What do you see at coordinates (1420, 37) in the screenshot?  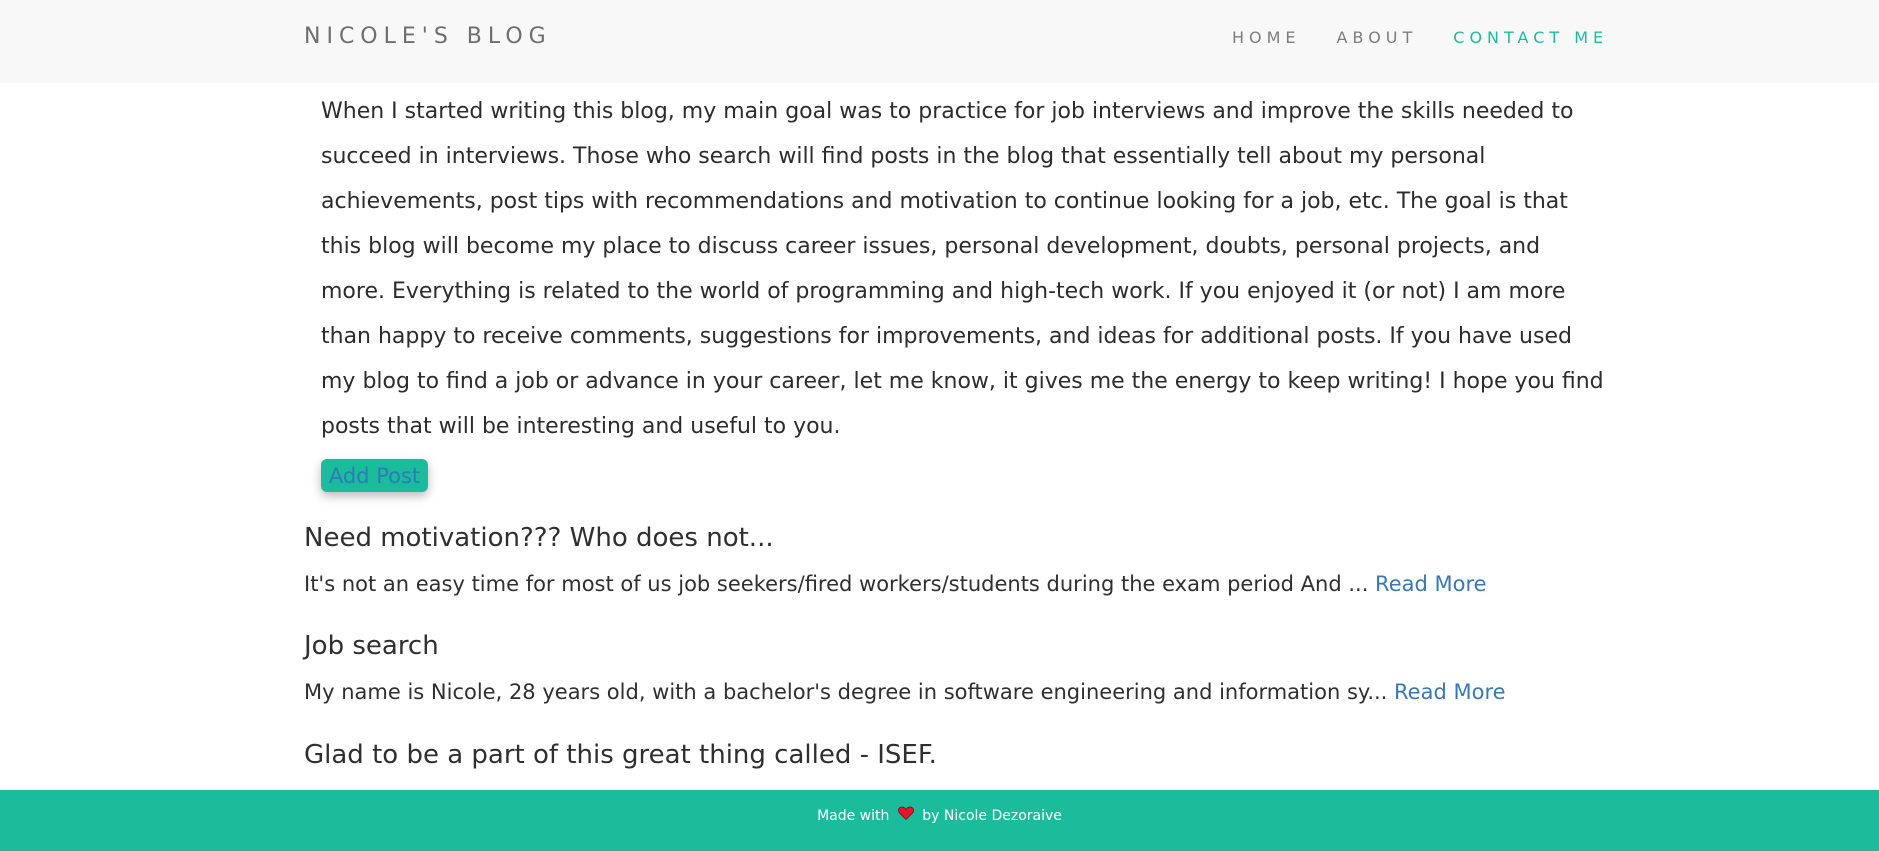 I see `nav-links: HOME ABOUT CONTACT ME` at bounding box center [1420, 37].